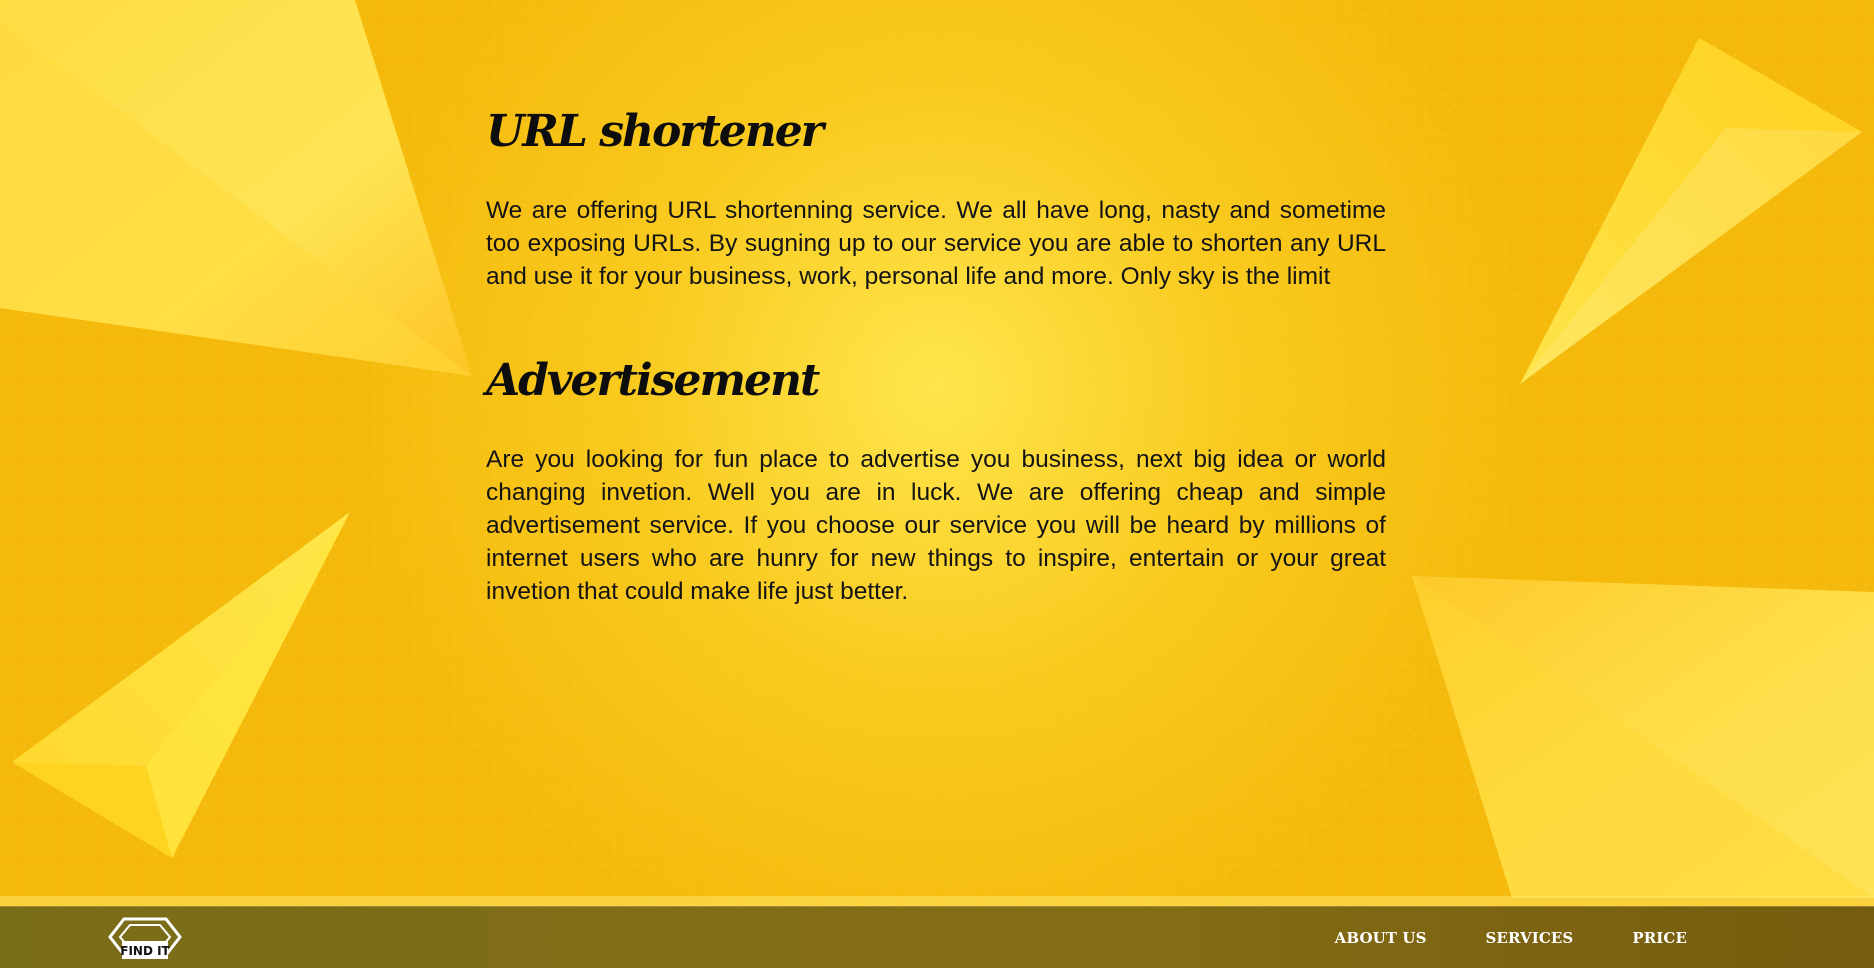 Image resolution: width=1874 pixels, height=968 pixels. I want to click on nav-about-us: ABOUT US, so click(1381, 938).